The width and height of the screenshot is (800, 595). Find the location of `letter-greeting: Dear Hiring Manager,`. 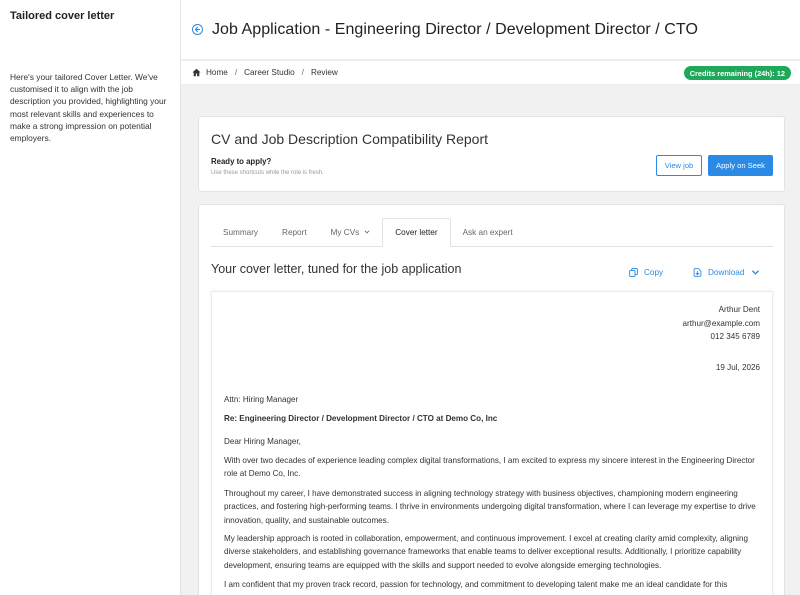

letter-greeting: Dear Hiring Manager, is located at coordinates (262, 441).